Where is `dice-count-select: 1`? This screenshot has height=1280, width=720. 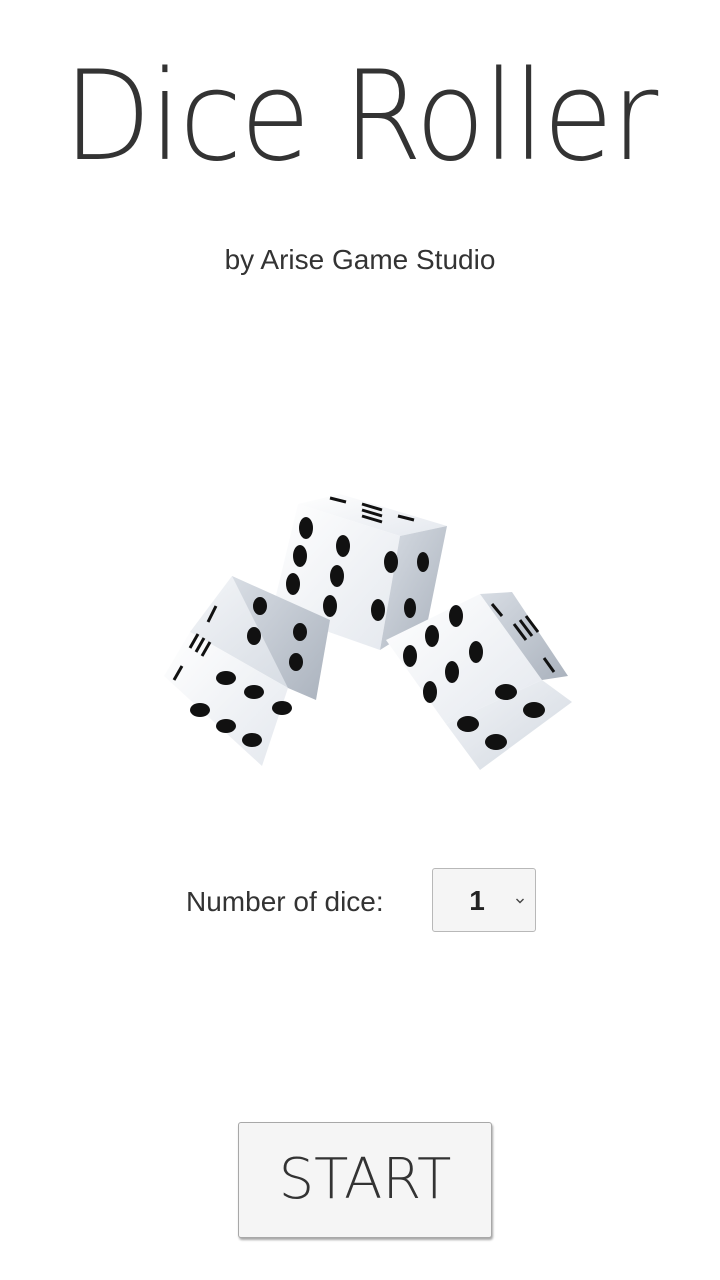
dice-count-select: 1 is located at coordinates (484, 900).